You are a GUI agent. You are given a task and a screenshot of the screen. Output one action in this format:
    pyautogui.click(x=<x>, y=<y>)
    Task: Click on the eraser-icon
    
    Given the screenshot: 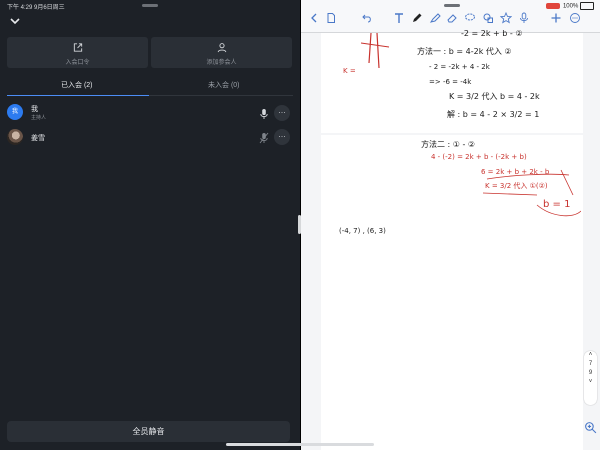 What is the action you would take?
    pyautogui.click(x=452, y=18)
    